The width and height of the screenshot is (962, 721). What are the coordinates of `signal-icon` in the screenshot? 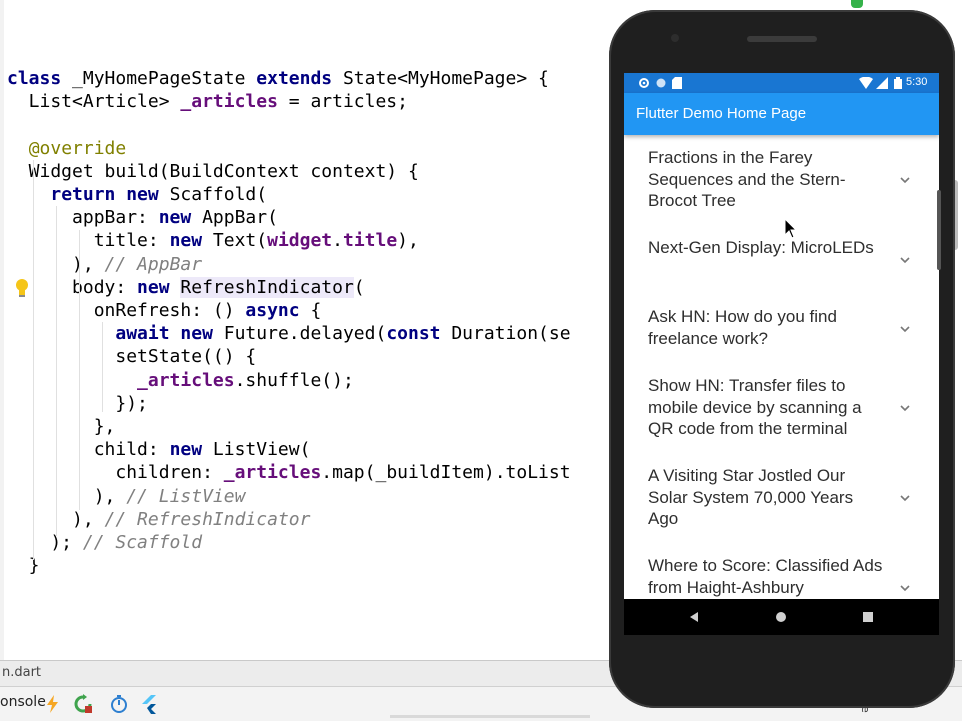 It's located at (882, 83).